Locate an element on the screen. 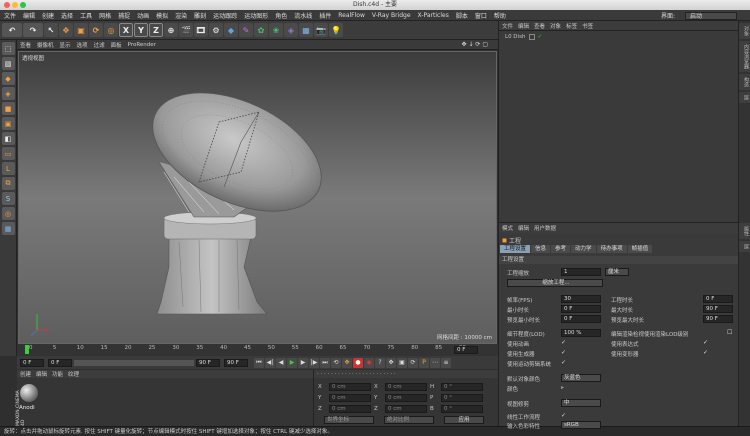  menu-item: 插件 is located at coordinates (325, 15).